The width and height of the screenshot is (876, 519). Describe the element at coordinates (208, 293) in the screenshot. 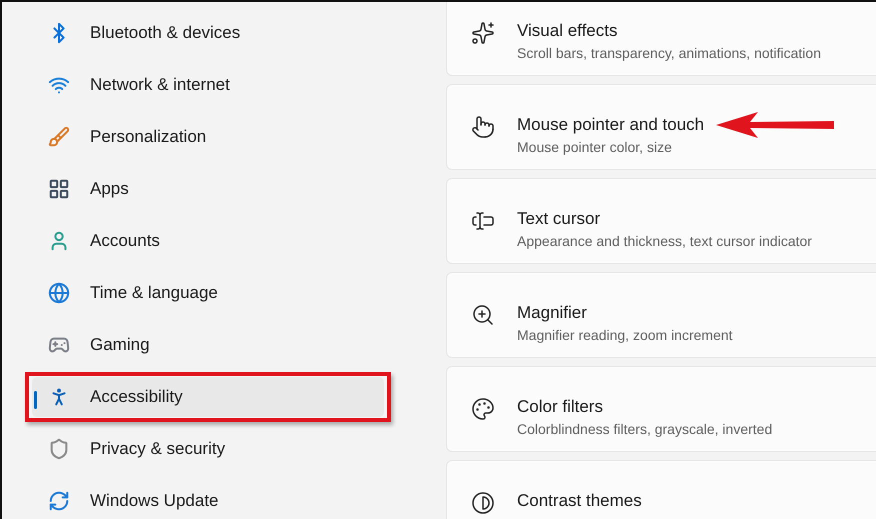

I see `sidebar-item: Time & language` at that location.